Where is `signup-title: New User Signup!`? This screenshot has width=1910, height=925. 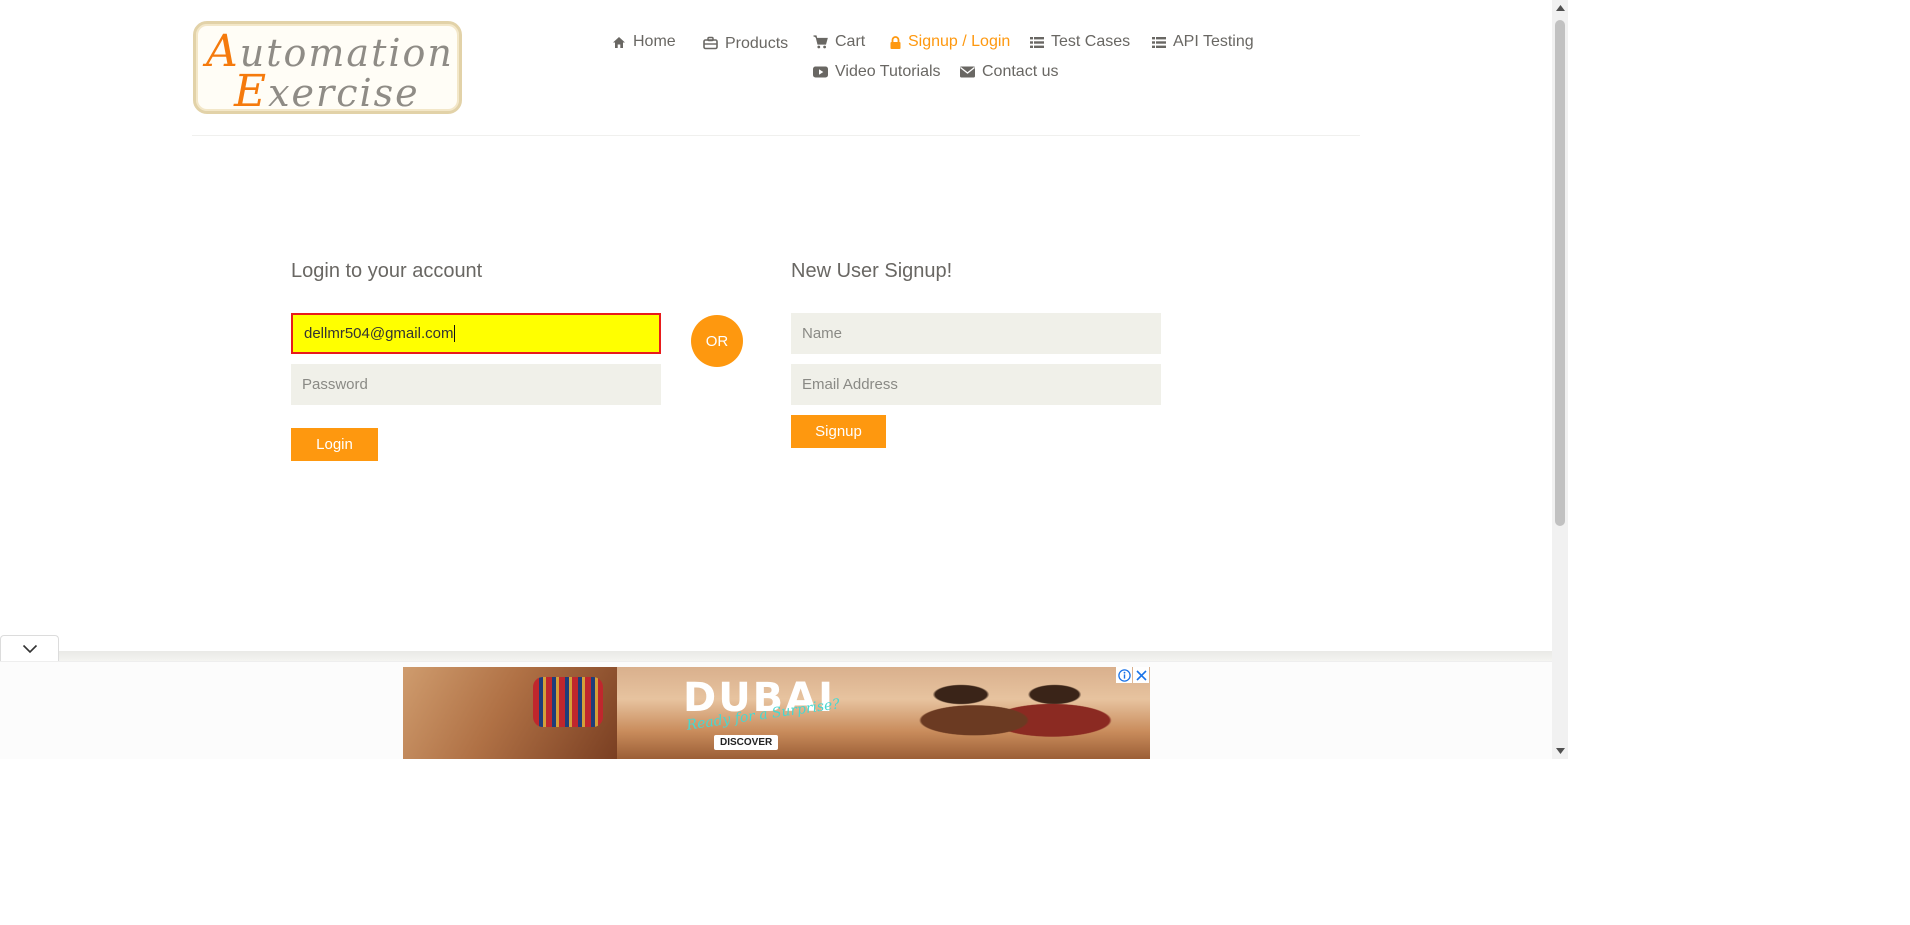 signup-title: New User Signup! is located at coordinates (872, 271).